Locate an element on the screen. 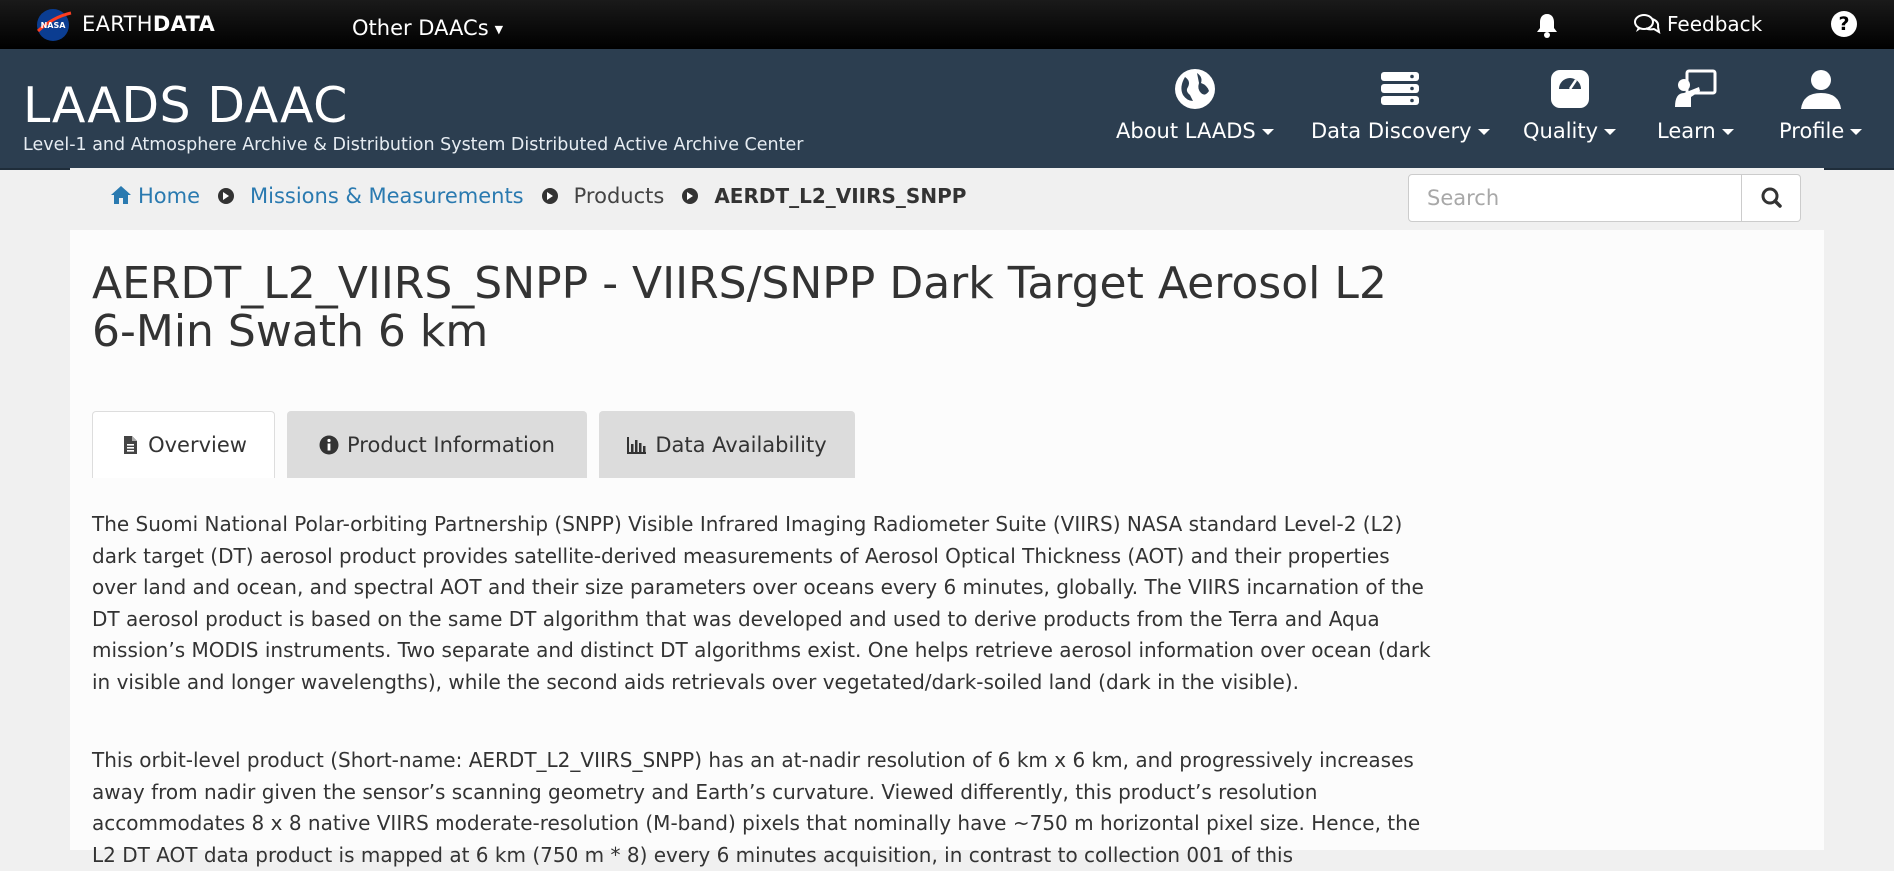 The image size is (1894, 871). caret-down-icon: ▼ is located at coordinates (499, 29).